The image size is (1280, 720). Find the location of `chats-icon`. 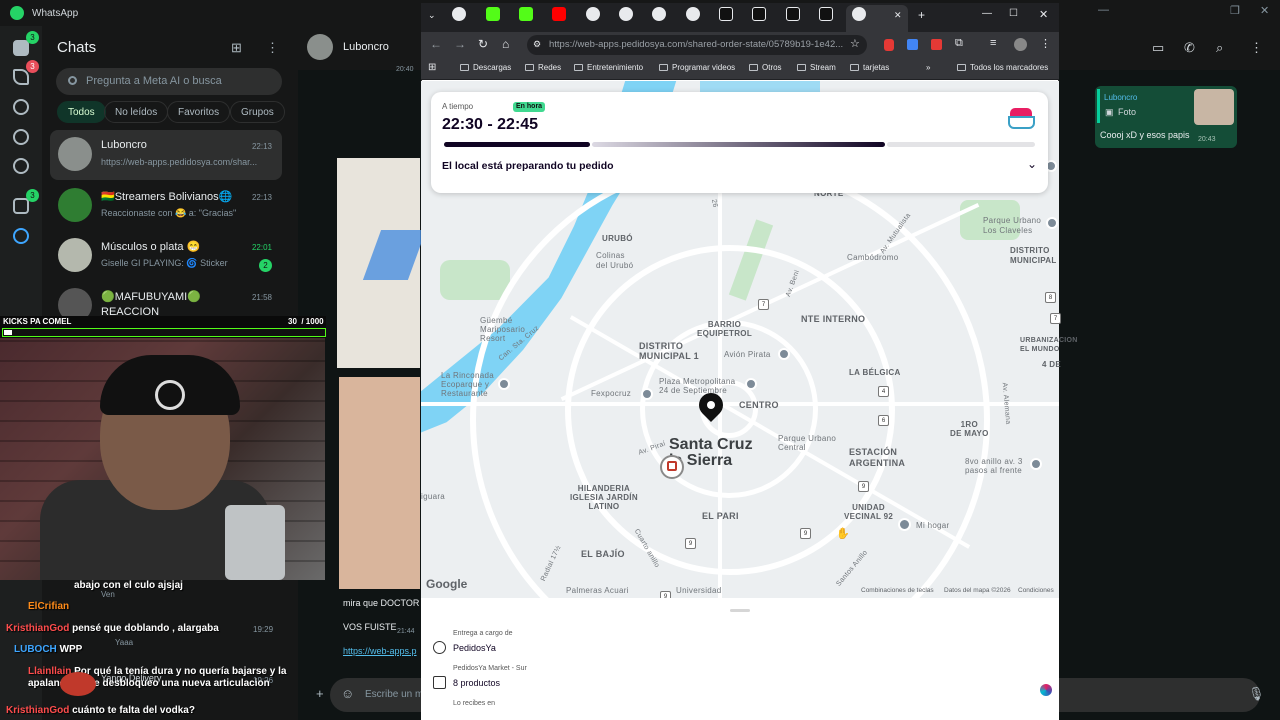

chats-icon is located at coordinates (21, 48).